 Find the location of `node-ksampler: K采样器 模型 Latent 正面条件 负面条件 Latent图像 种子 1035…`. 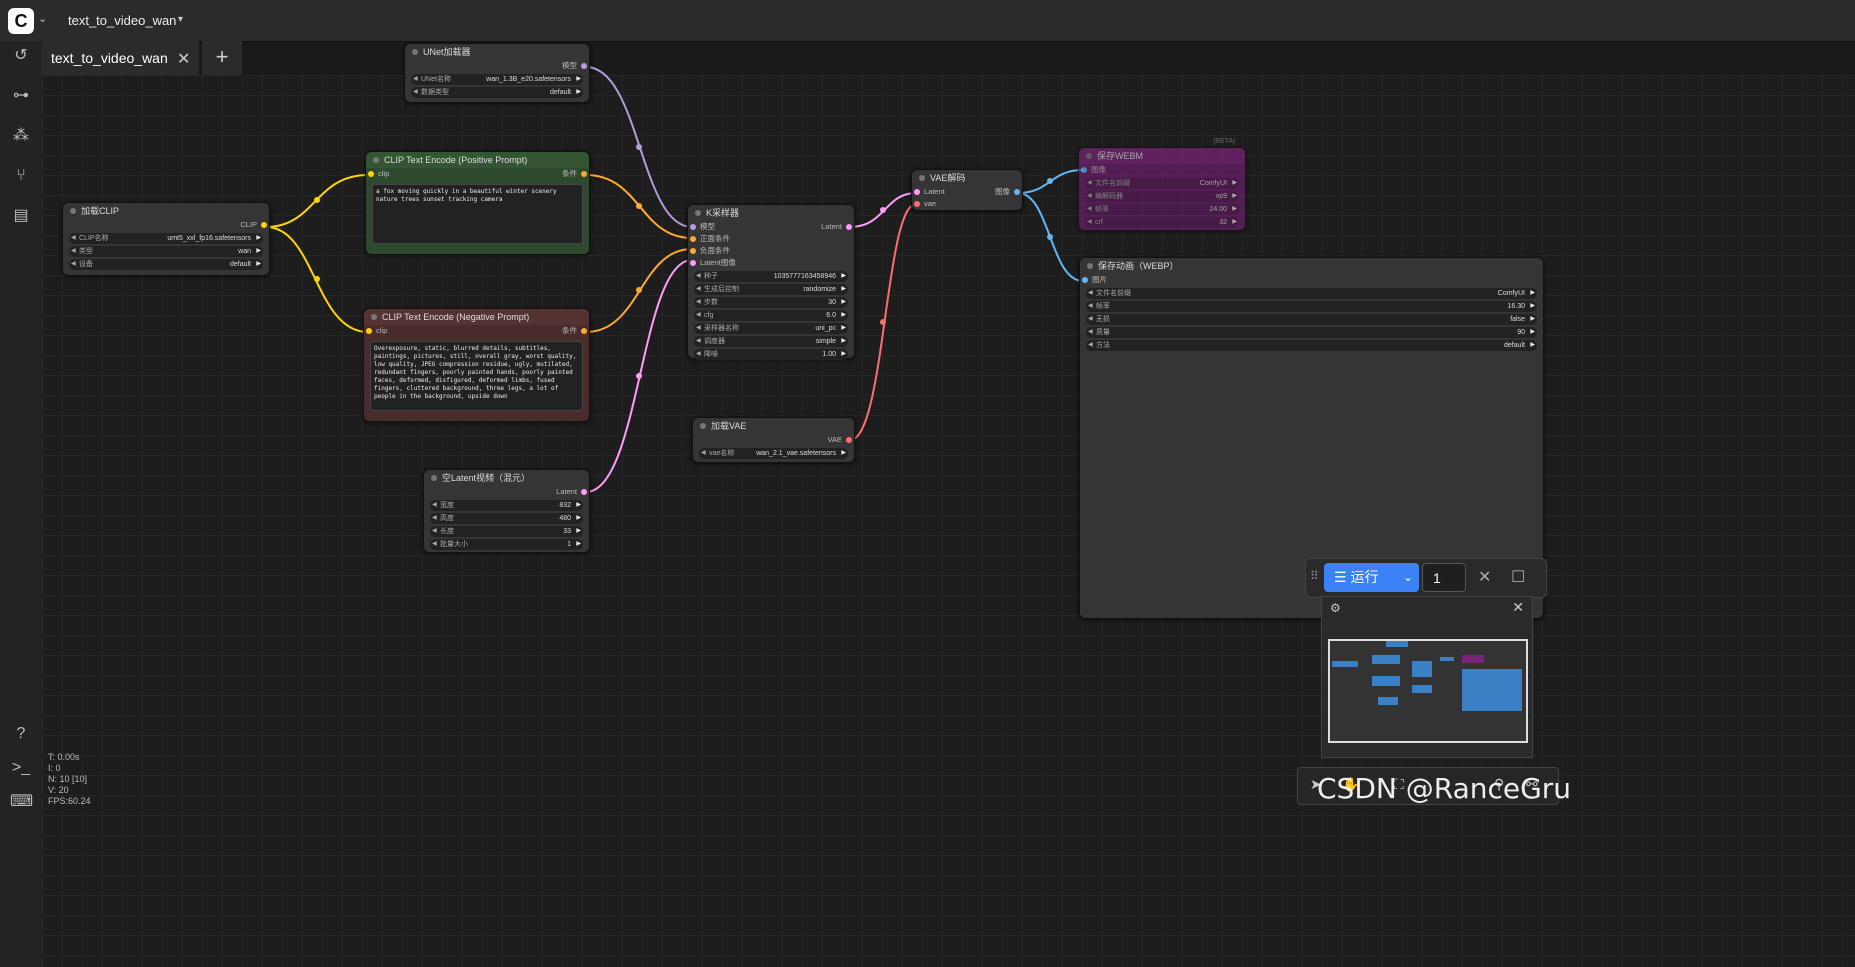

node-ksampler: K采样器 模型 Latent 正面条件 负面条件 Latent图像 种子 1035… is located at coordinates (771, 282).